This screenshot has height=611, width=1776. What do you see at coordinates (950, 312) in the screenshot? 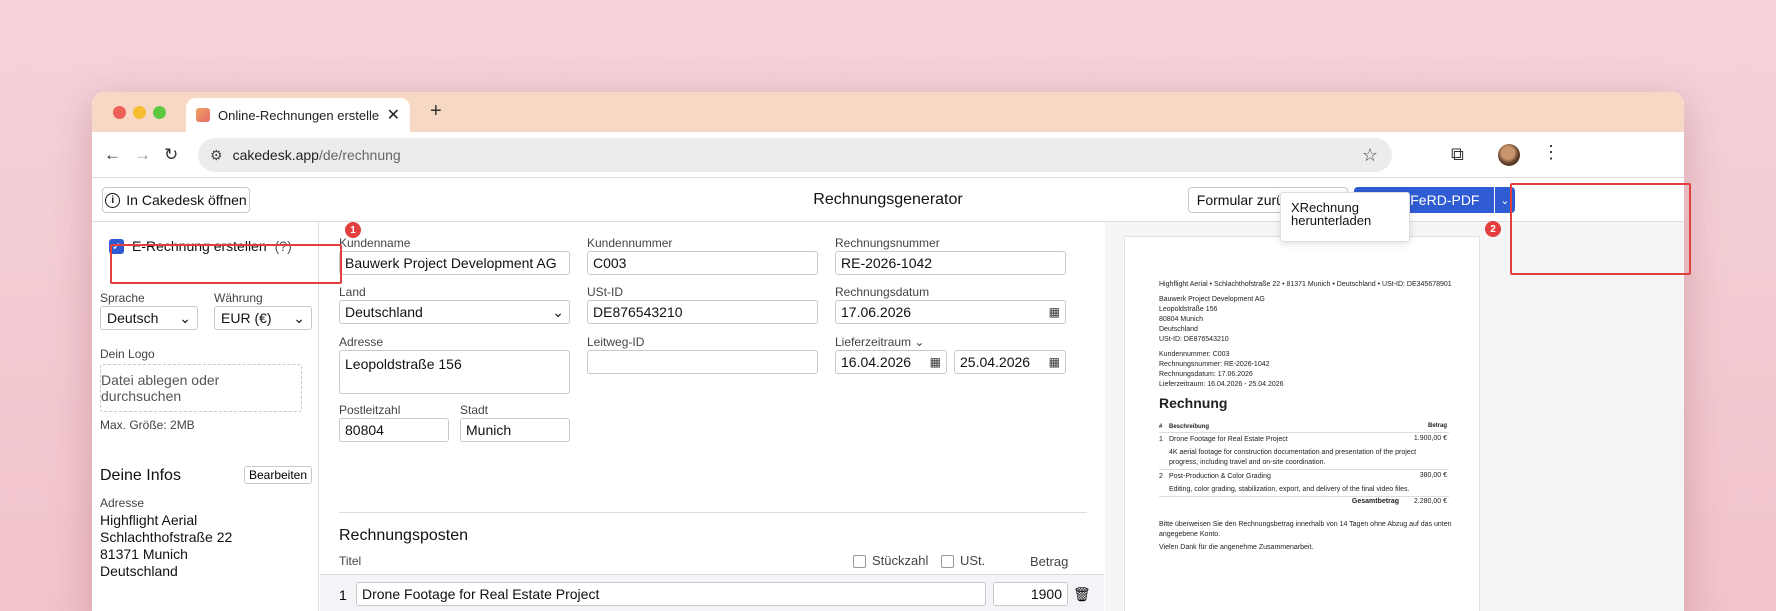
I see `invoice-date-input: 17.06.2026 ▦` at bounding box center [950, 312].